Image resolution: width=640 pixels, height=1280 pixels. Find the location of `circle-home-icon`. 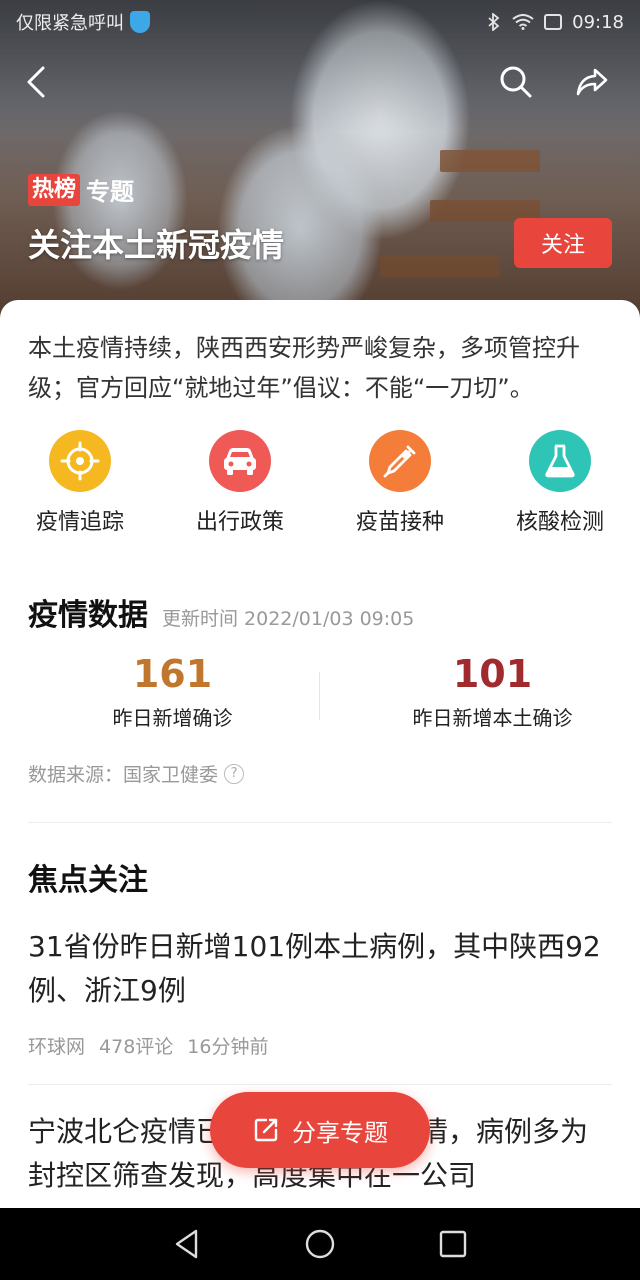

circle-home-icon is located at coordinates (320, 1244).